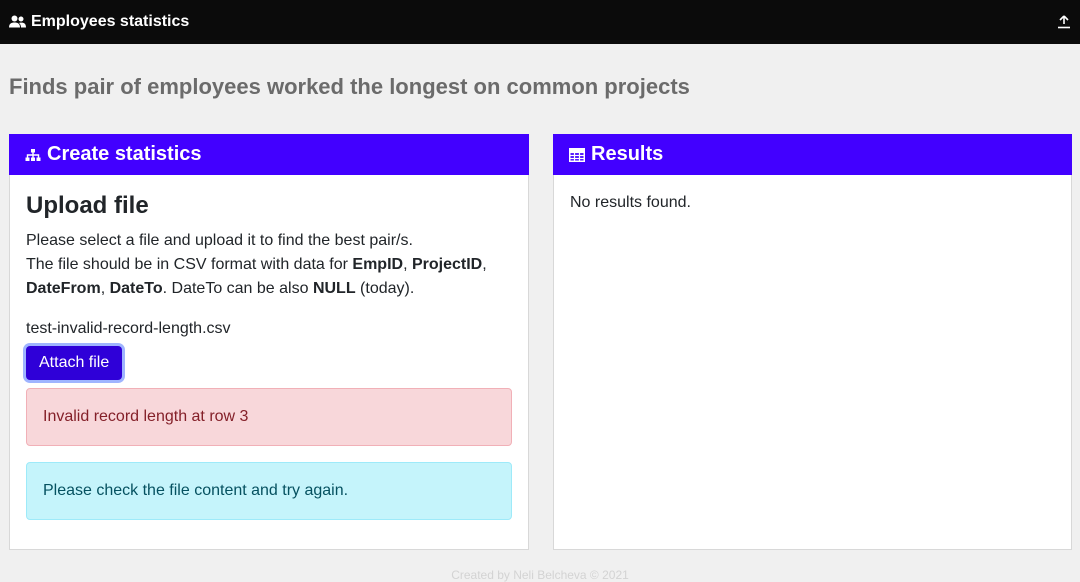  Describe the element at coordinates (447, 264) in the screenshot. I see `field-projectid: ProjectID` at that location.